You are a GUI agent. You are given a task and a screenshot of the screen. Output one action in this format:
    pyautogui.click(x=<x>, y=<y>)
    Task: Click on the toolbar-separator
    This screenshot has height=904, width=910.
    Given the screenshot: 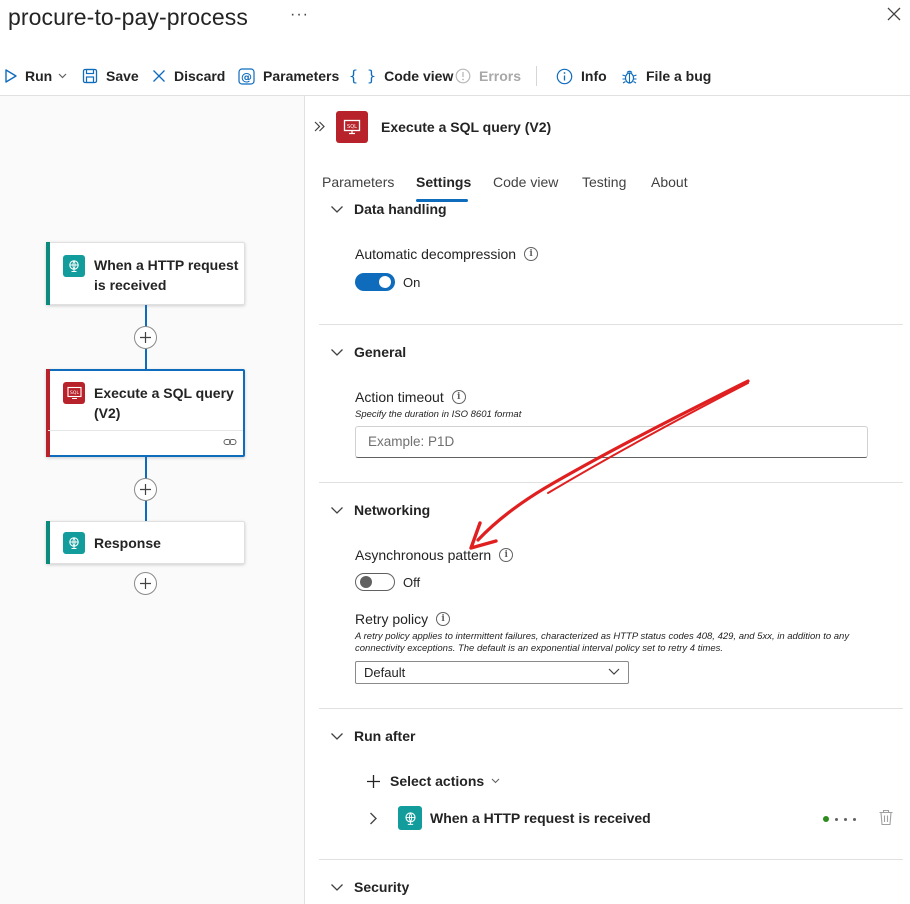 What is the action you would take?
    pyautogui.click(x=536, y=76)
    